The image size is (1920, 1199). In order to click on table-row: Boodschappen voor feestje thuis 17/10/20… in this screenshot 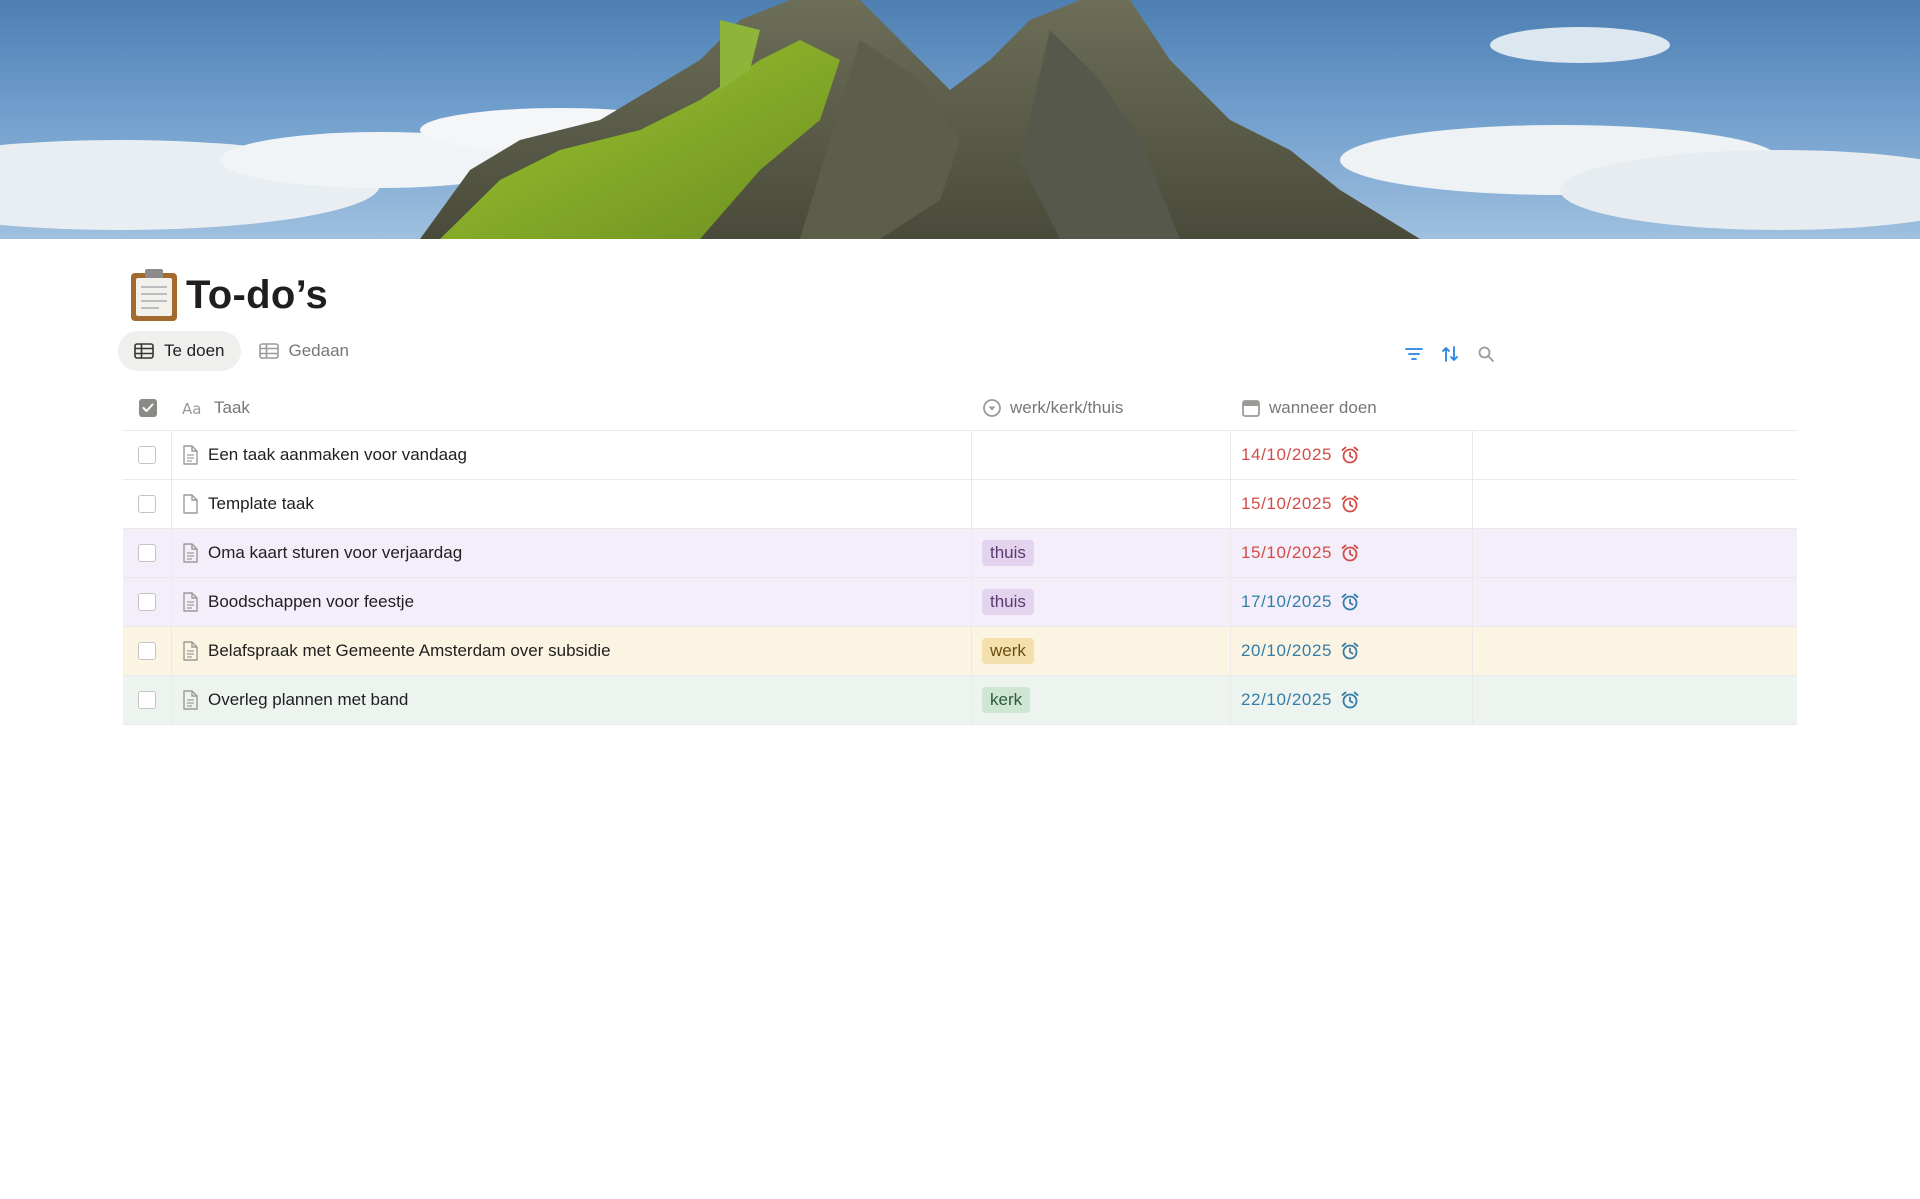, I will do `click(960, 602)`.